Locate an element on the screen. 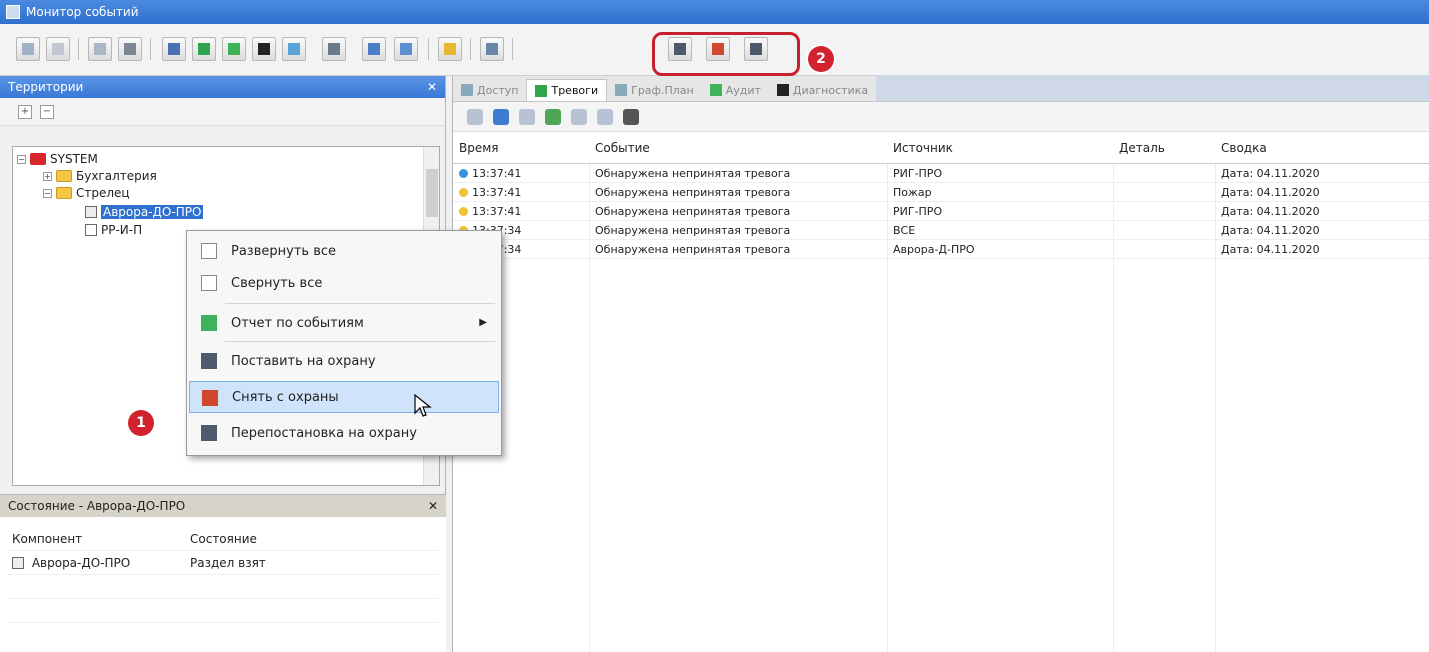  events-toolbar is located at coordinates (941, 117).